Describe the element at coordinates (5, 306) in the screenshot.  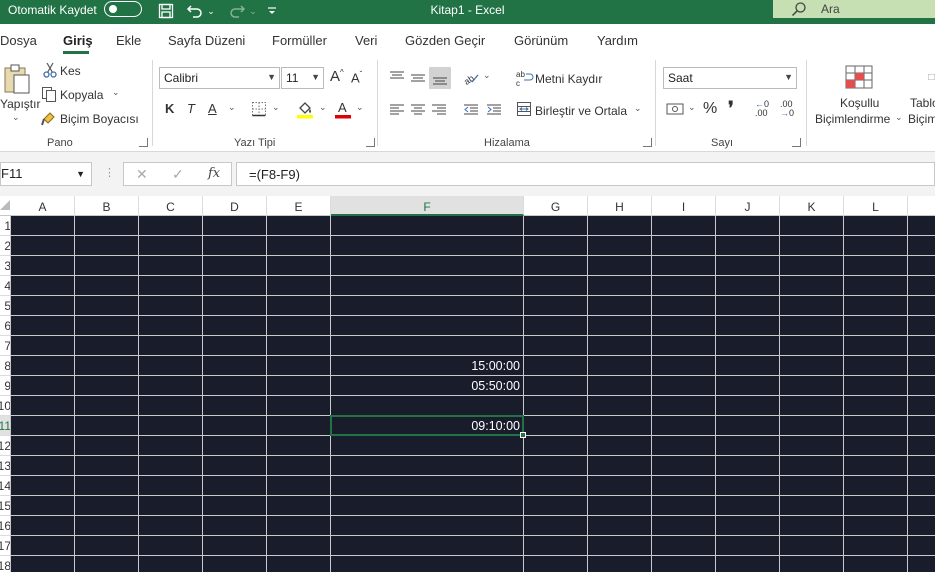
I see `row-header-5: 5` at that location.